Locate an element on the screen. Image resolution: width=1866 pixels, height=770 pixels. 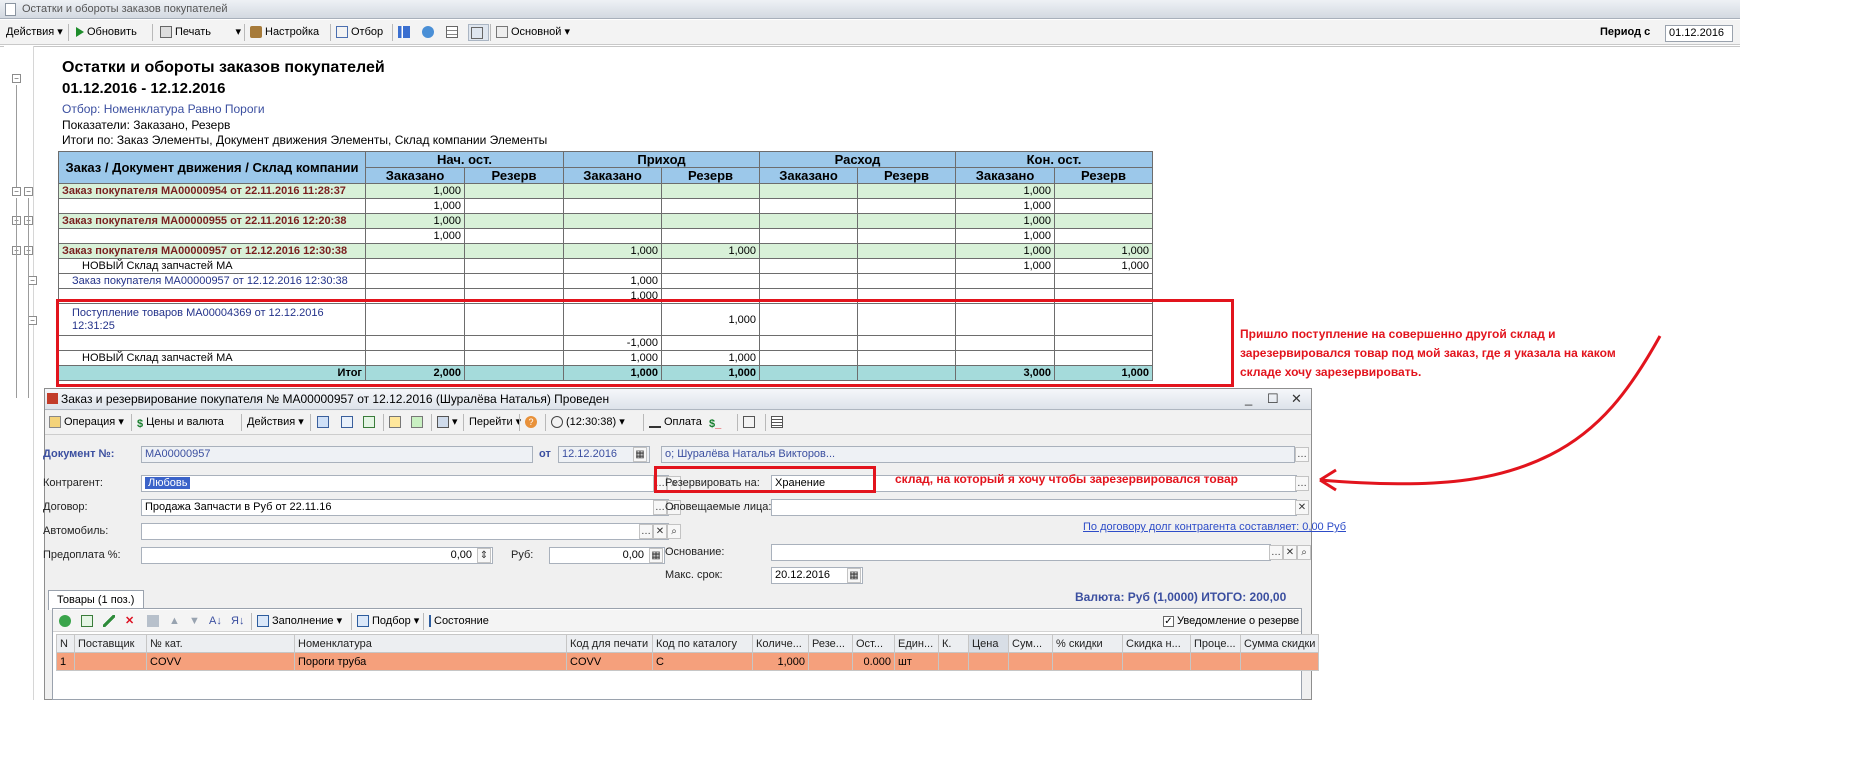
open-car-icon: ⌕ is located at coordinates (674, 531).